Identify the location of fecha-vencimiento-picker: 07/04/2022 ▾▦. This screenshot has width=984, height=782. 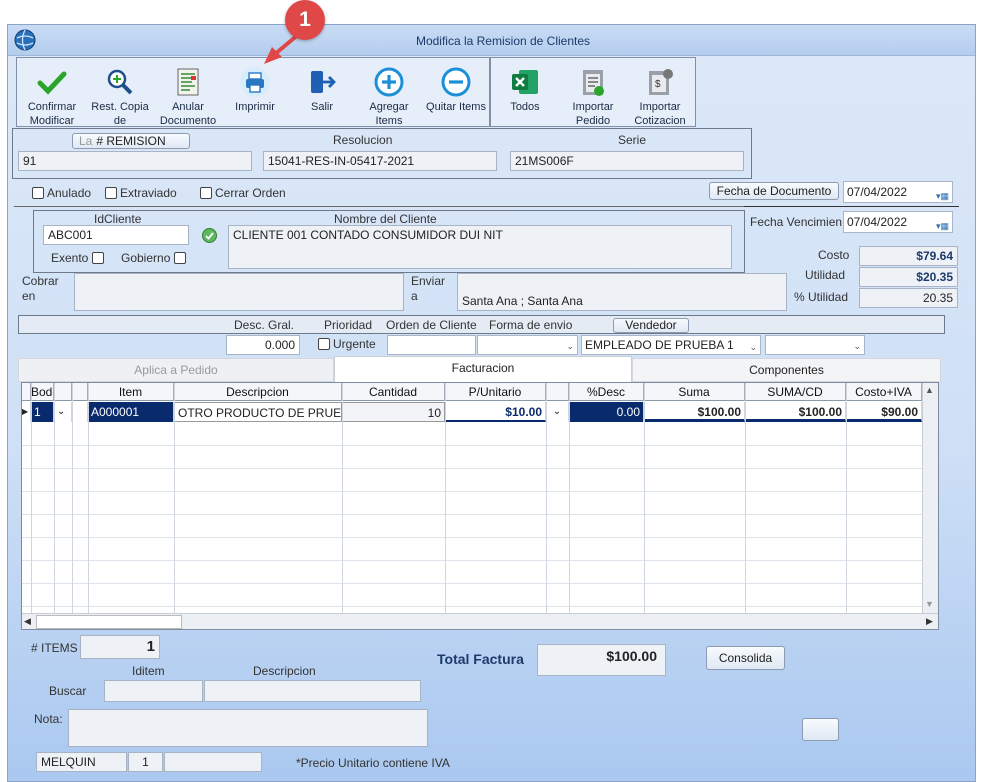
(898, 222).